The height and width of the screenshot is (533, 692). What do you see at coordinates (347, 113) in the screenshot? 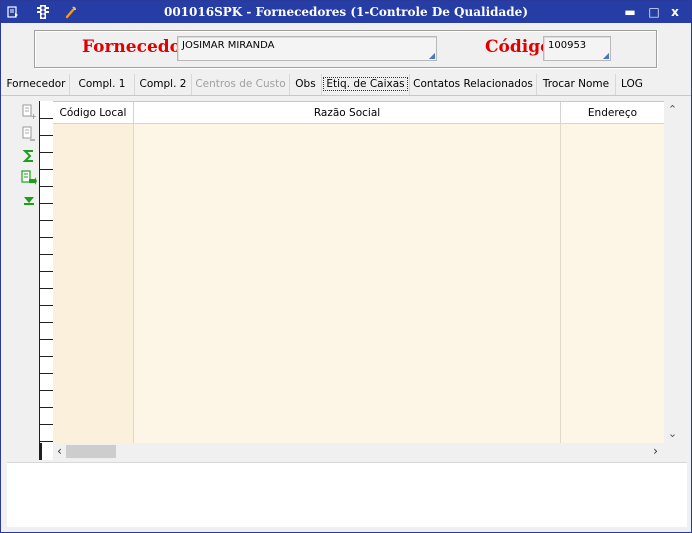
I see `col-header-razao-social: Razão Social` at bounding box center [347, 113].